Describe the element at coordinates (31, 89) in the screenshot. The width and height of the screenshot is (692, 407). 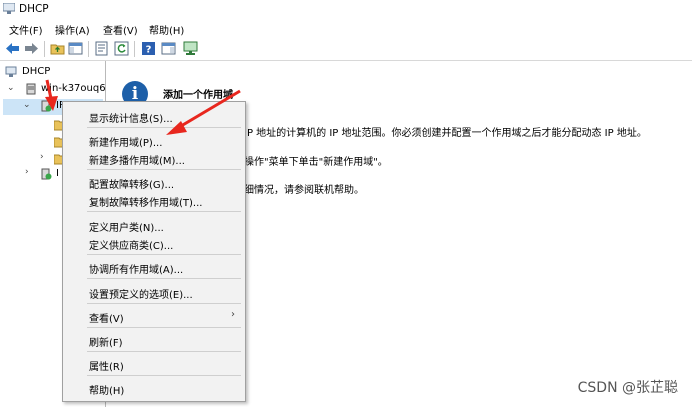
I see `server-icon` at that location.